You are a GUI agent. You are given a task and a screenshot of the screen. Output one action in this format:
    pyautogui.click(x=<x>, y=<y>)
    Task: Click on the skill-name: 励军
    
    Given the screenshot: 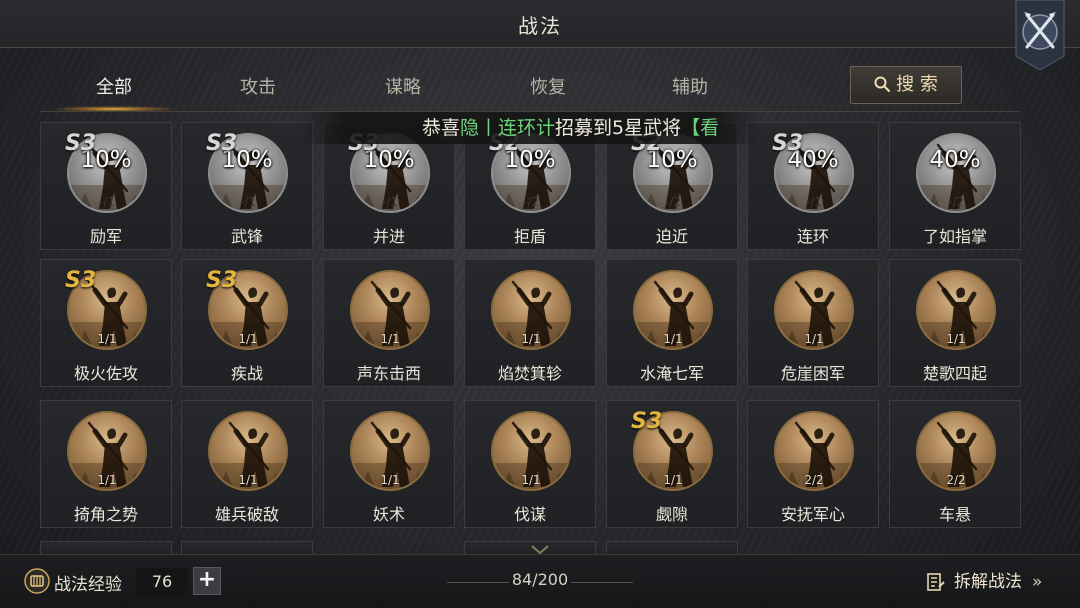 What is the action you would take?
    pyautogui.click(x=105, y=236)
    